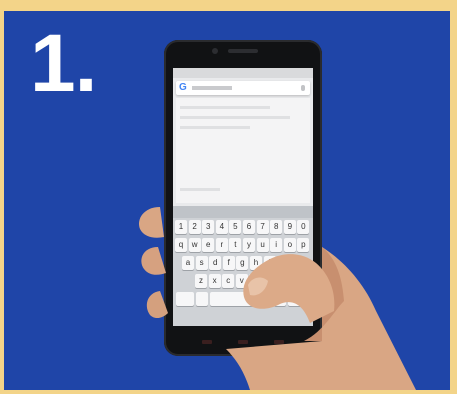 The image size is (457, 394). What do you see at coordinates (153, 261) in the screenshot?
I see `middle-finger` at bounding box center [153, 261].